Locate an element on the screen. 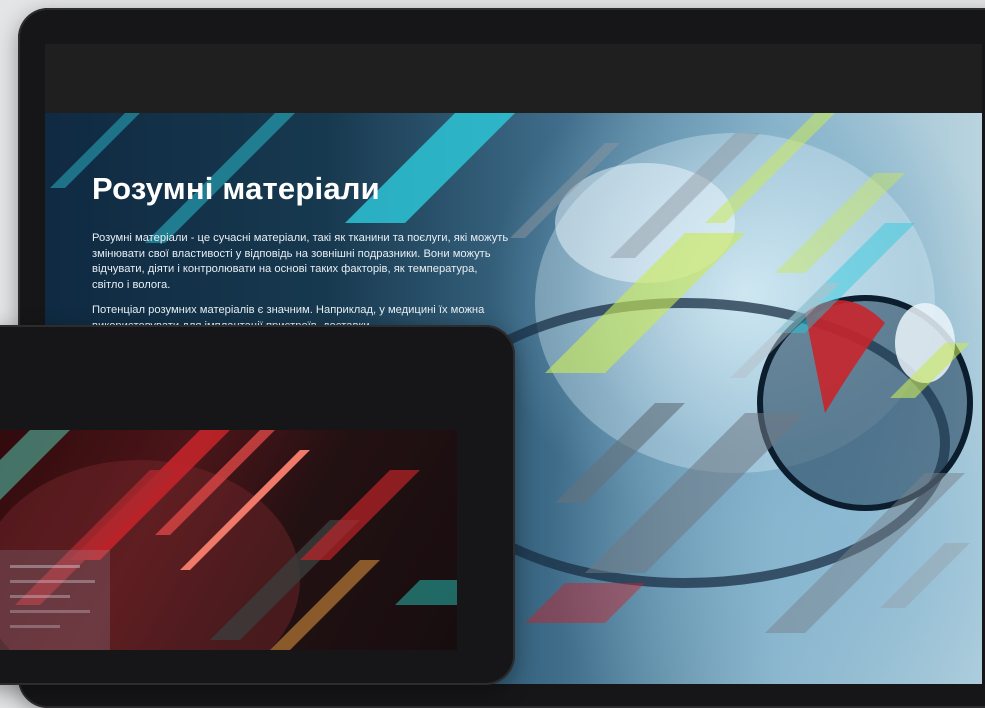 The image size is (985, 708). tablet-screen-front is located at coordinates (228, 540).